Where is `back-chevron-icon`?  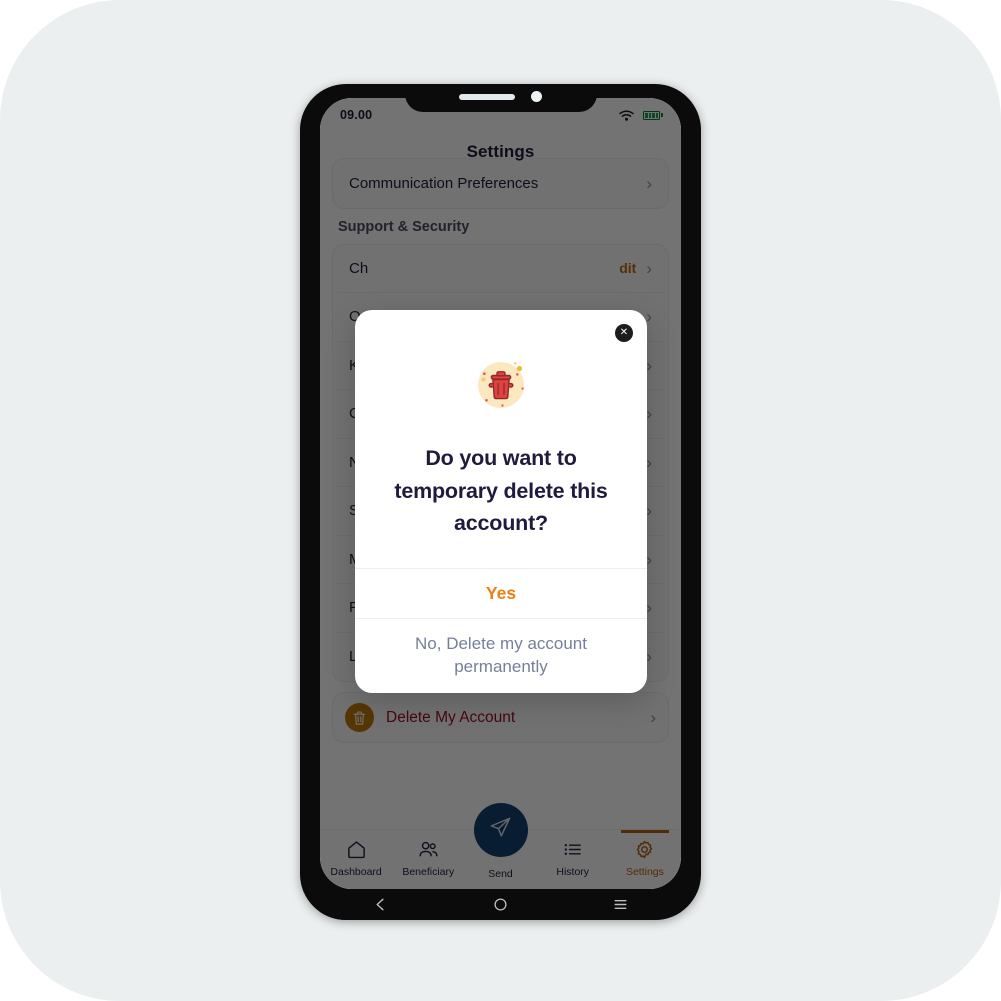 back-chevron-icon is located at coordinates (380, 904).